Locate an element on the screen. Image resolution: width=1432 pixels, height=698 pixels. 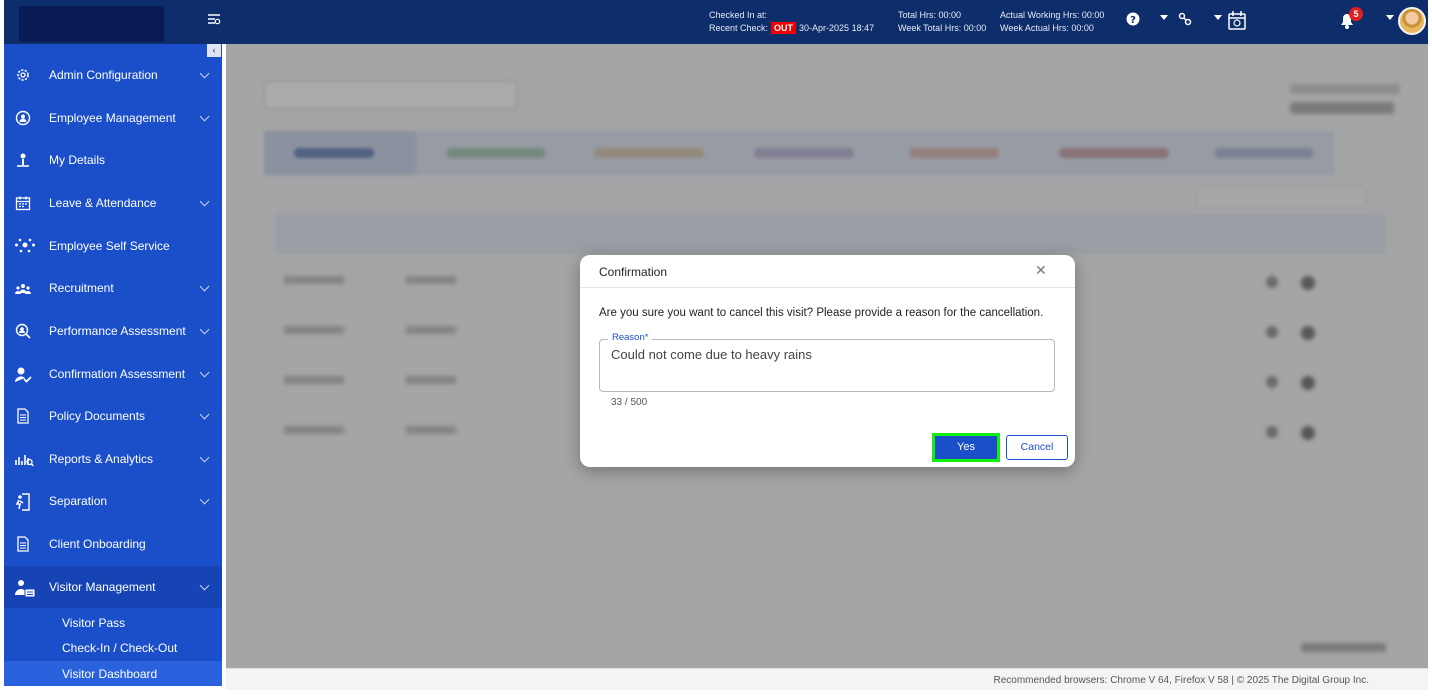
recent-check-time: 30-Apr-2025 18:47 is located at coordinates (837, 28).